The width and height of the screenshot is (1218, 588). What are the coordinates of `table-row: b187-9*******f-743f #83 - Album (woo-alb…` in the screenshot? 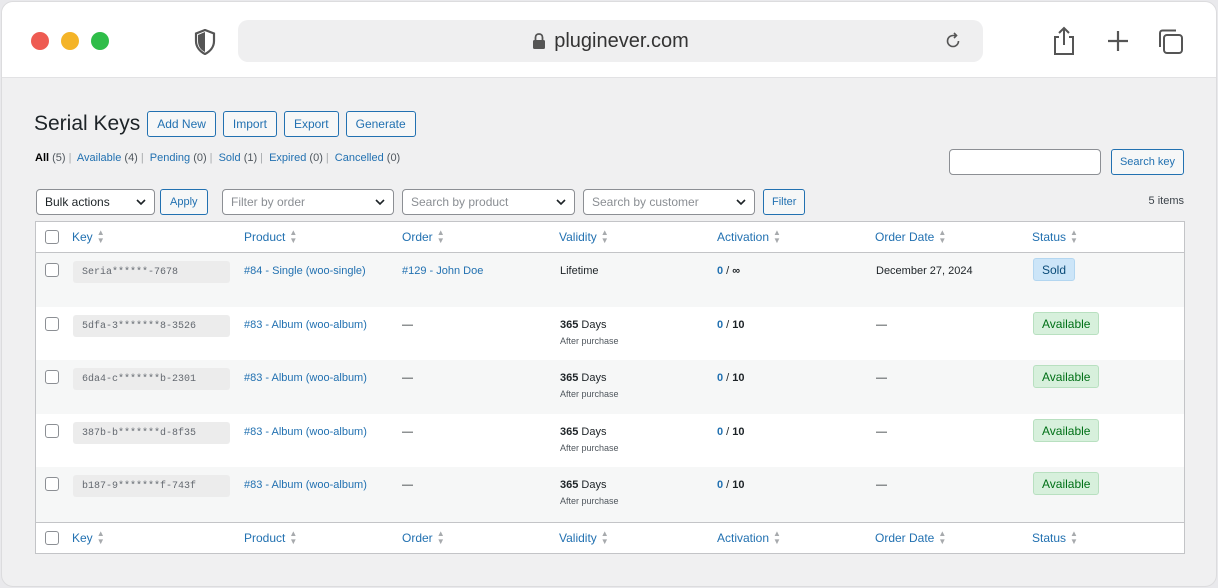 It's located at (610, 494).